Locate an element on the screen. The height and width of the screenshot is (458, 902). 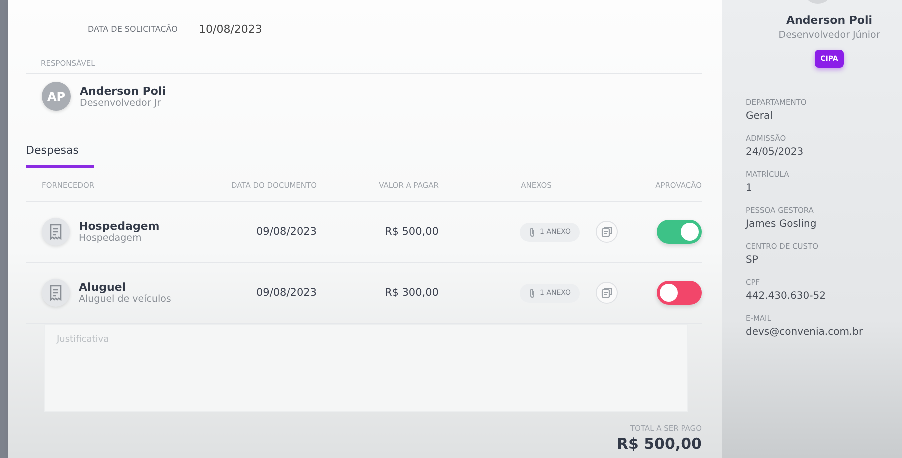
field-value: SP is located at coordinates (753, 260).